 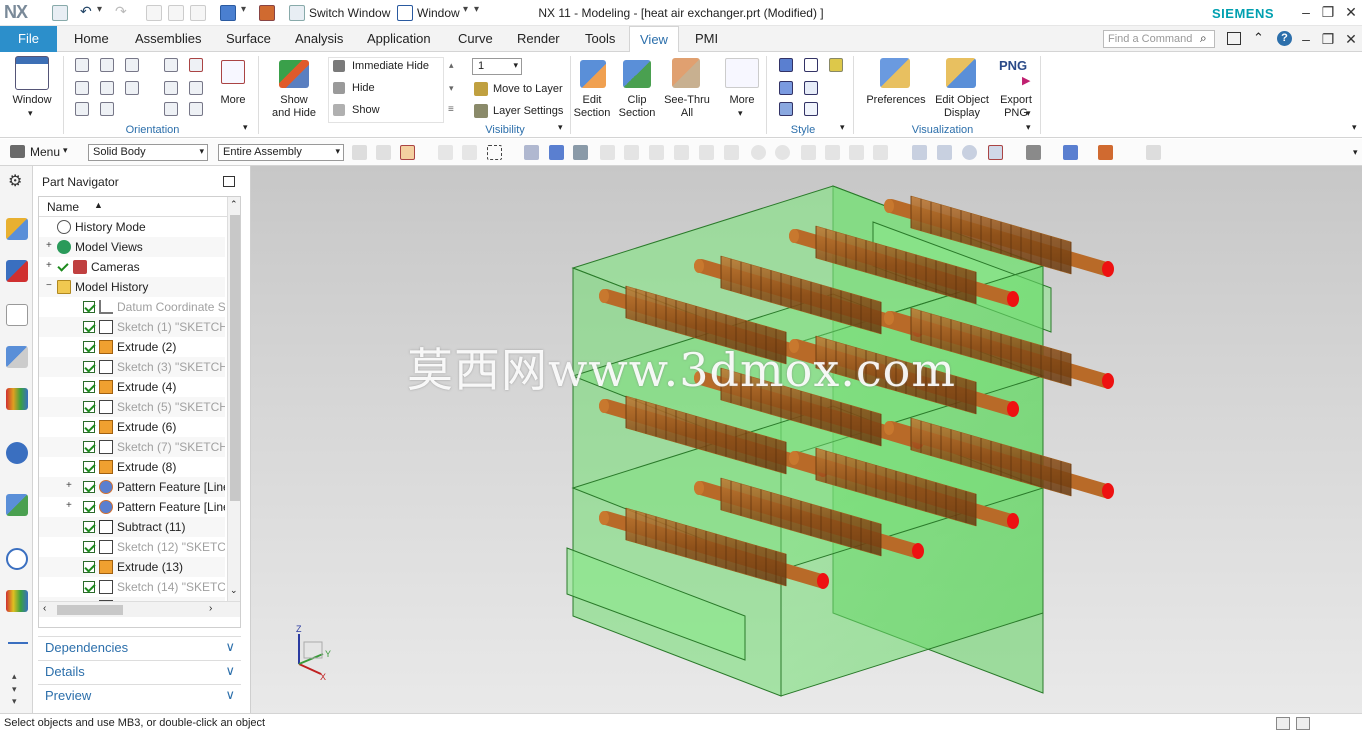 I want to click on zoom-view-icon, so click(x=944, y=152).